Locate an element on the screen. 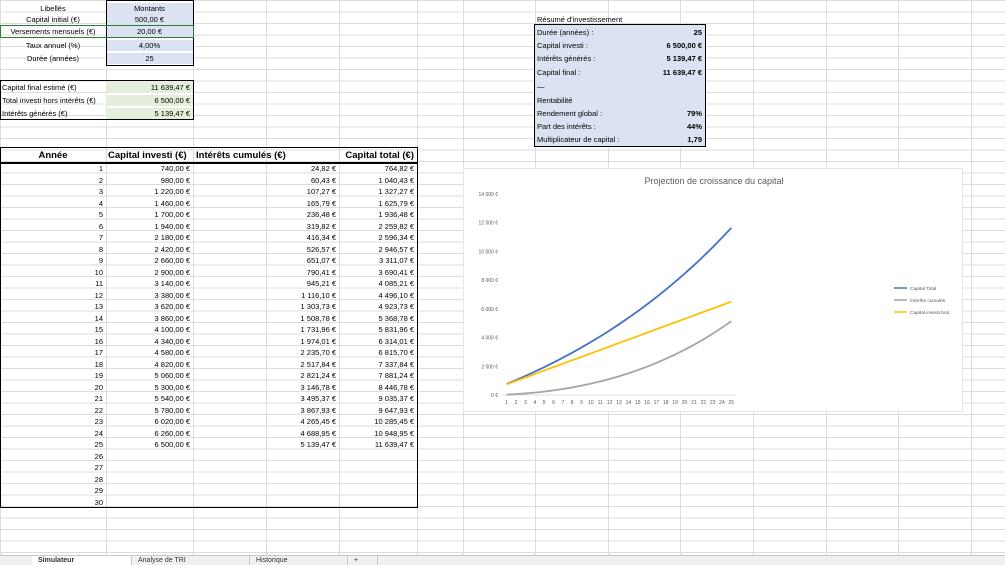  cell-capital-investi: 740,00 € is located at coordinates (149, 168).